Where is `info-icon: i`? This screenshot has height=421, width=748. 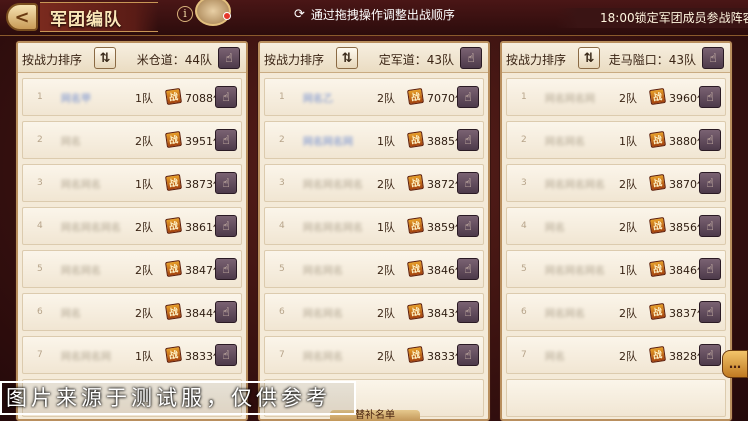 info-icon: i is located at coordinates (185, 14).